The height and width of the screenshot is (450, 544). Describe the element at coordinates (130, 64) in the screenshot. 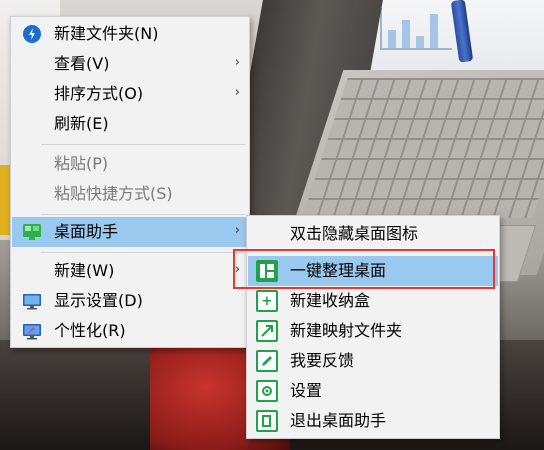

I see `menu-item-view: 查看(V) ›` at that location.